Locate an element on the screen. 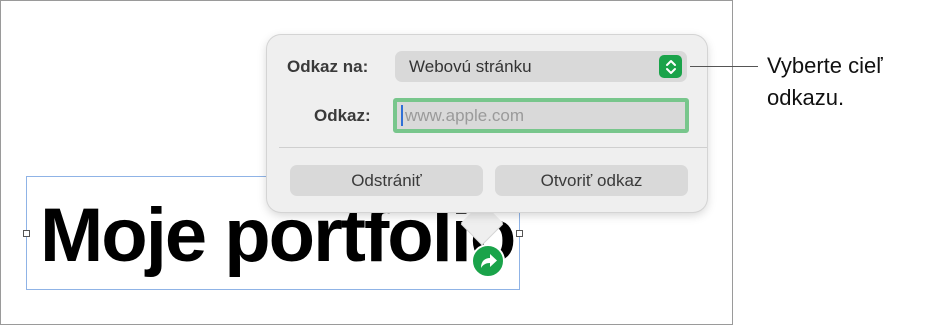  callout-text: Vyberte cieľ odkazu. is located at coordinates (849, 82).